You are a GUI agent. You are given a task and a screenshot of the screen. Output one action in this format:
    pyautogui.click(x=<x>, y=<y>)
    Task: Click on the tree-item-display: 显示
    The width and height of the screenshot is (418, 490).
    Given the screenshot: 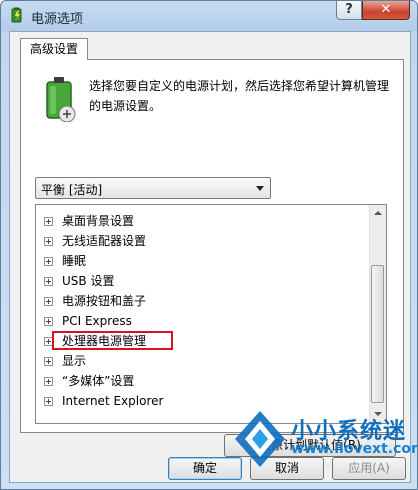 What is the action you would take?
    pyautogui.click(x=65, y=361)
    